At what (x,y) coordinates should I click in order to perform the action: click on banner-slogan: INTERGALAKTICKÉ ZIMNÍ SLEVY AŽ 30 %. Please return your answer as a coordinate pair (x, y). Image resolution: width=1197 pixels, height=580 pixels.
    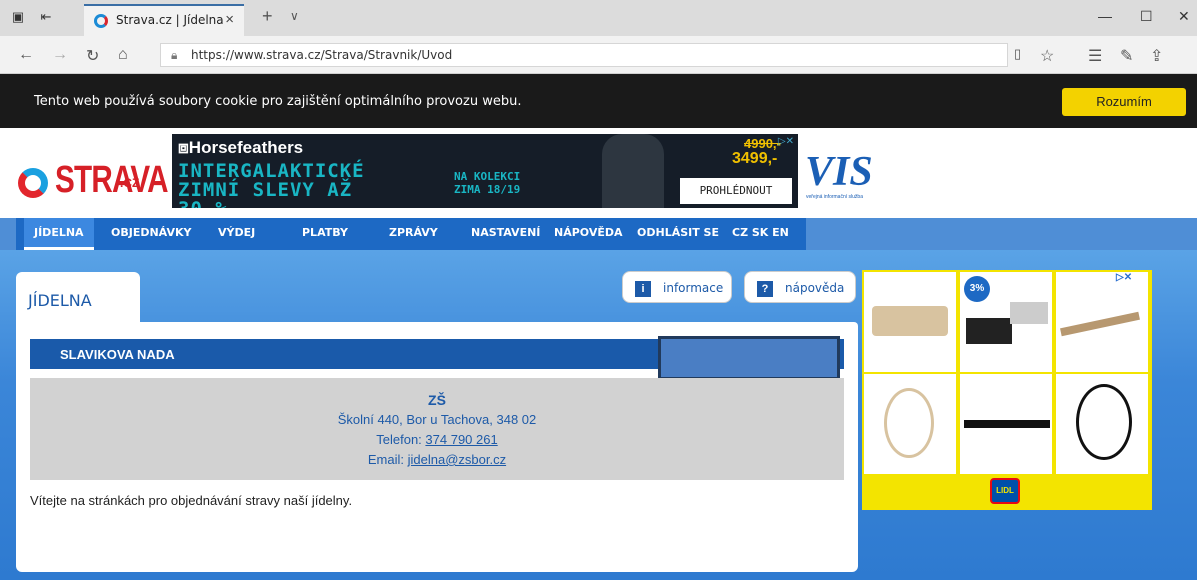
    Looking at the image, I should click on (271, 184).